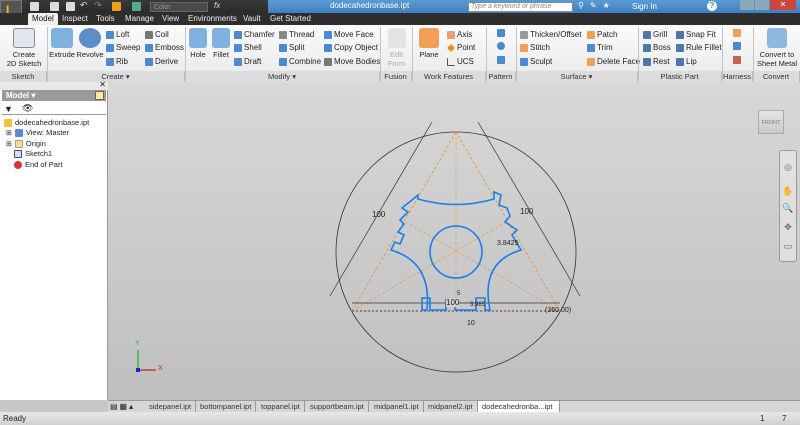 The width and height of the screenshot is (800, 425). Describe the element at coordinates (519, 406) in the screenshot. I see `doc-tab-active: dodecahedronba...ipt` at that location.